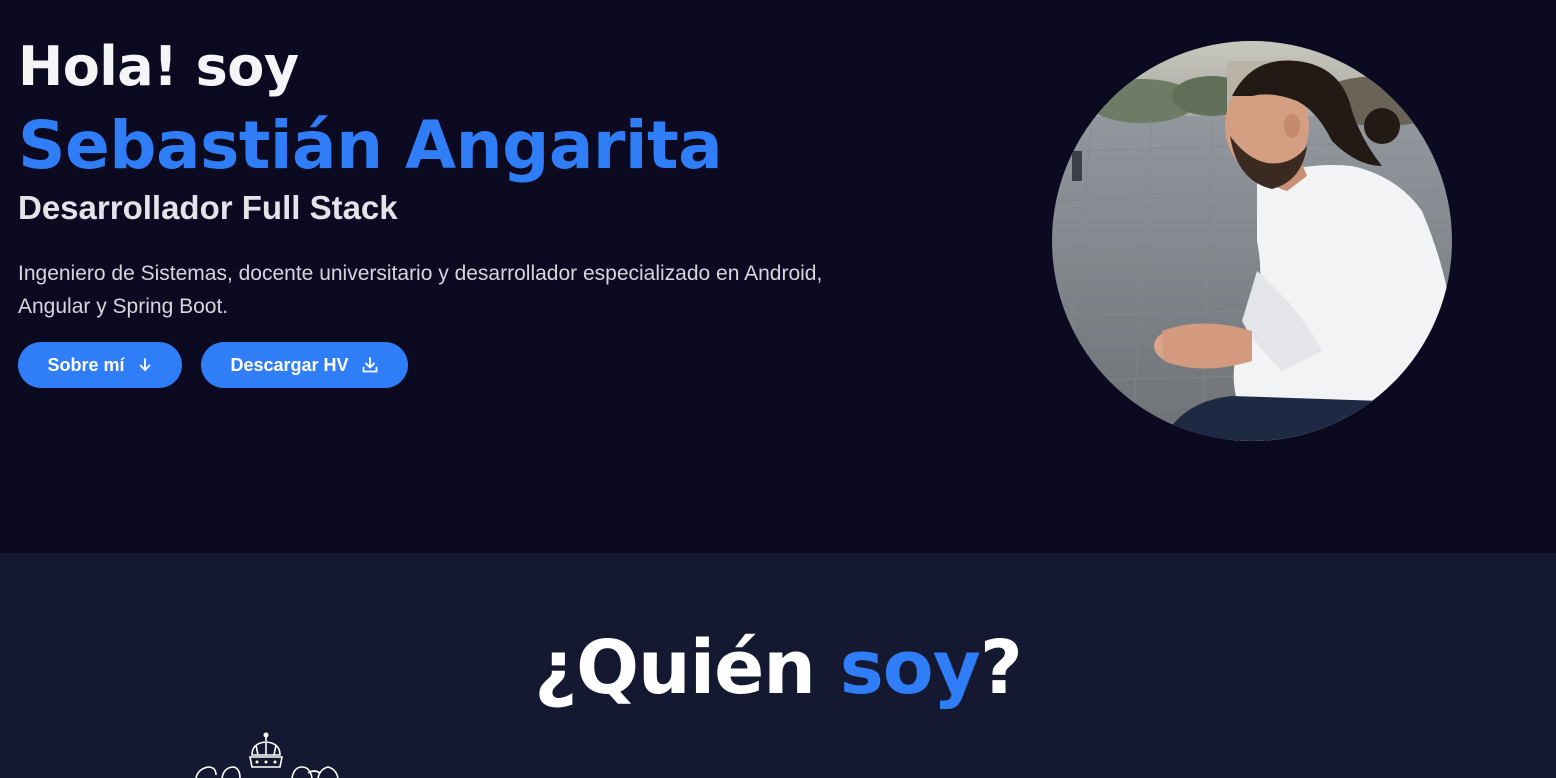 Image resolution: width=1556 pixels, height=778 pixels. Describe the element at coordinates (369, 365) in the screenshot. I see `download-icon` at that location.